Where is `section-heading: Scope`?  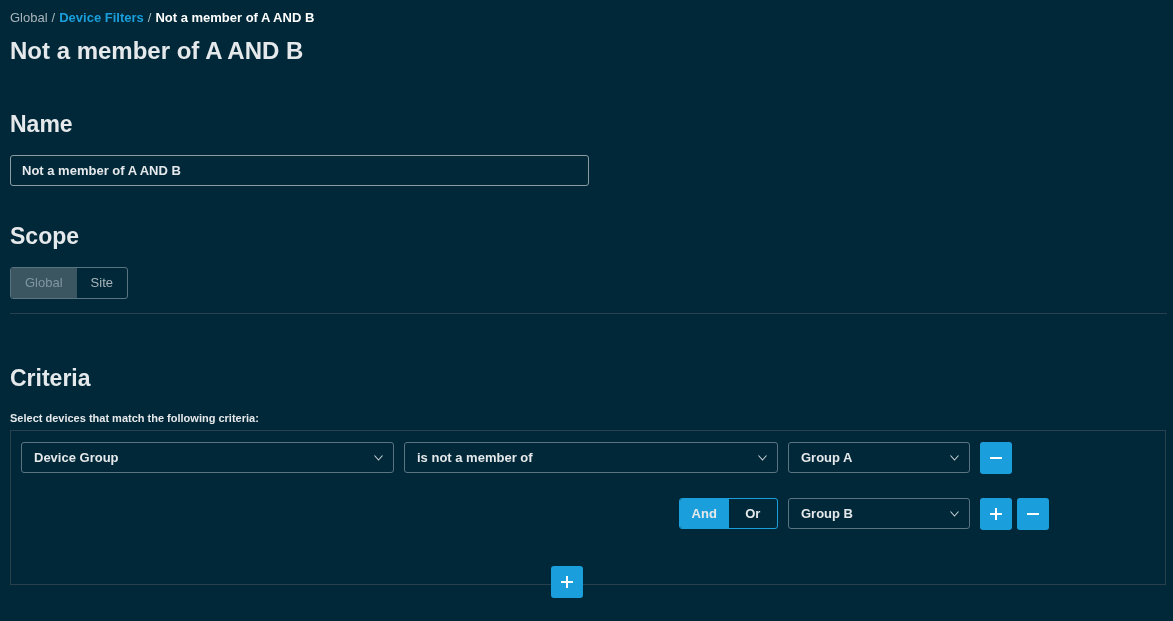
section-heading: Scope is located at coordinates (45, 236).